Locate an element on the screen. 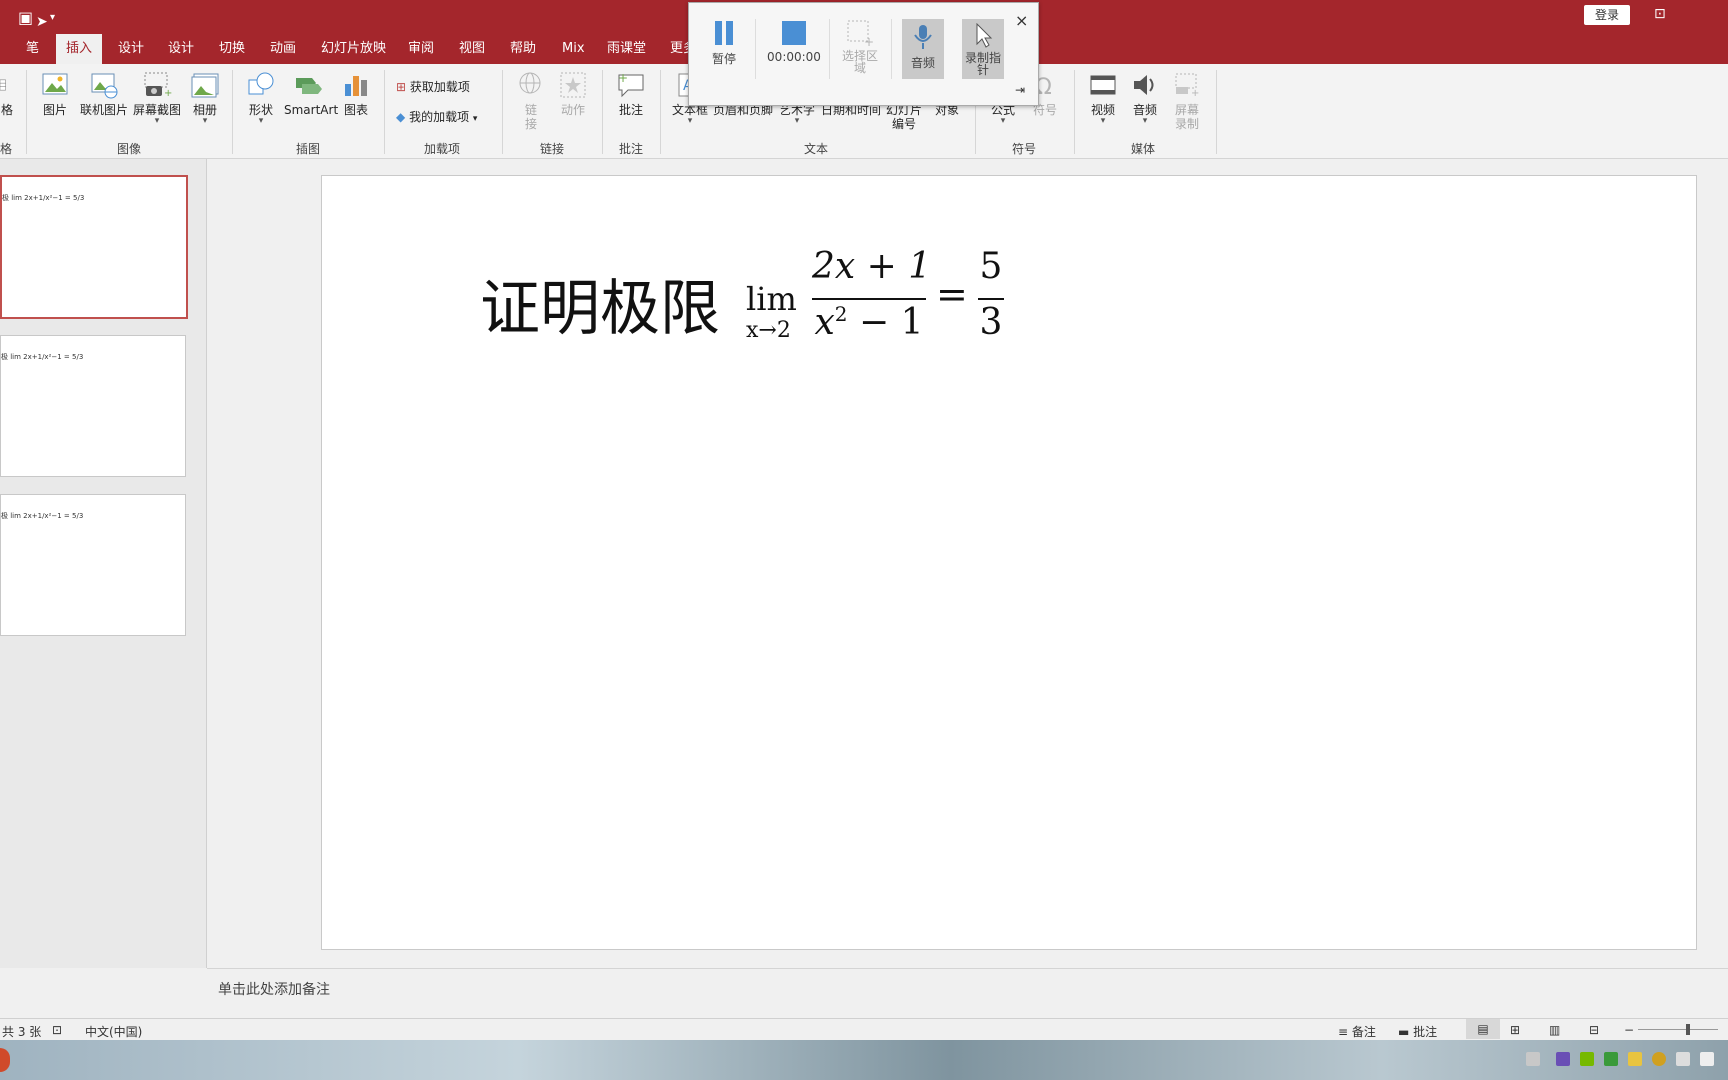 The width and height of the screenshot is (1728, 1080). network-tray-icon is located at coordinates (1683, 1059).